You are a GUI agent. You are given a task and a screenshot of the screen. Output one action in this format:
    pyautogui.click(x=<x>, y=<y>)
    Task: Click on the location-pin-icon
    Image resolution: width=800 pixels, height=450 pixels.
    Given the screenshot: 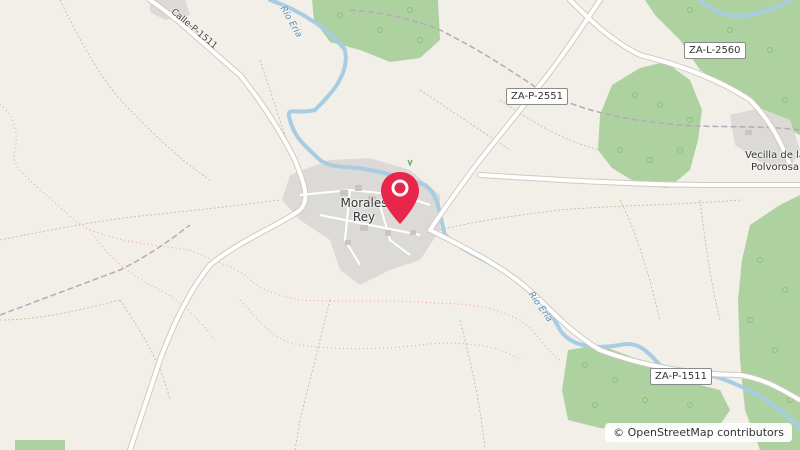 What is the action you would take?
    pyautogui.click(x=400, y=198)
    